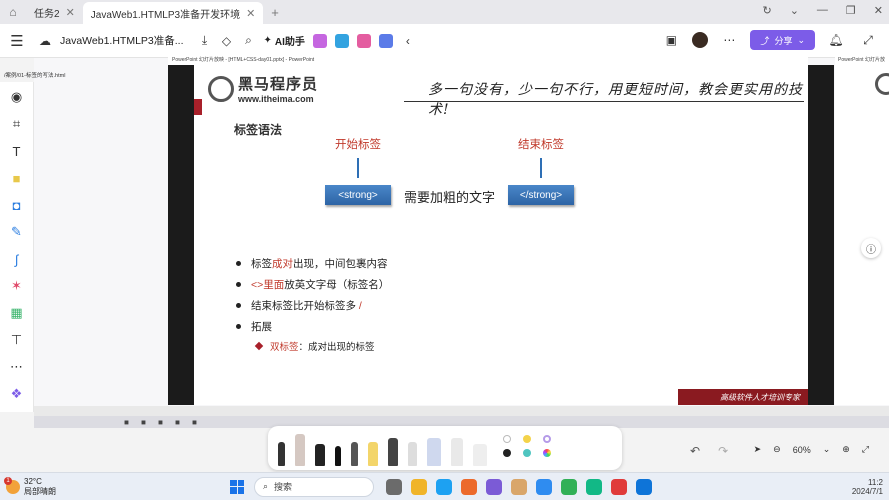  I want to click on text-template-icon: ⊤, so click(17, 340).